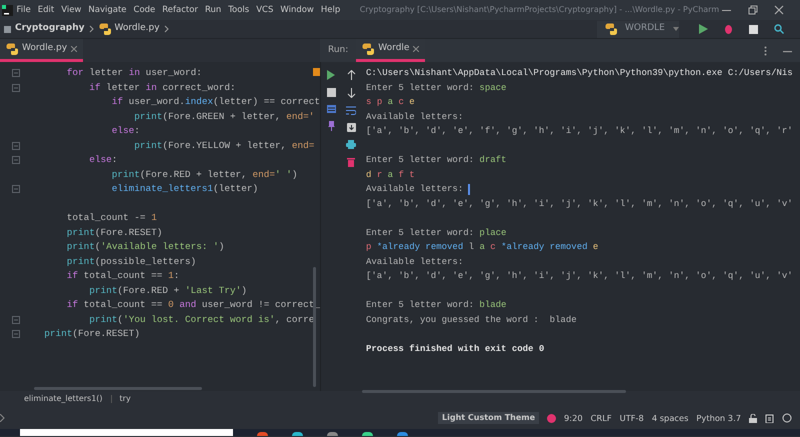 The height and width of the screenshot is (437, 800). What do you see at coordinates (23, 10) in the screenshot?
I see `menu-item: File` at bounding box center [23, 10].